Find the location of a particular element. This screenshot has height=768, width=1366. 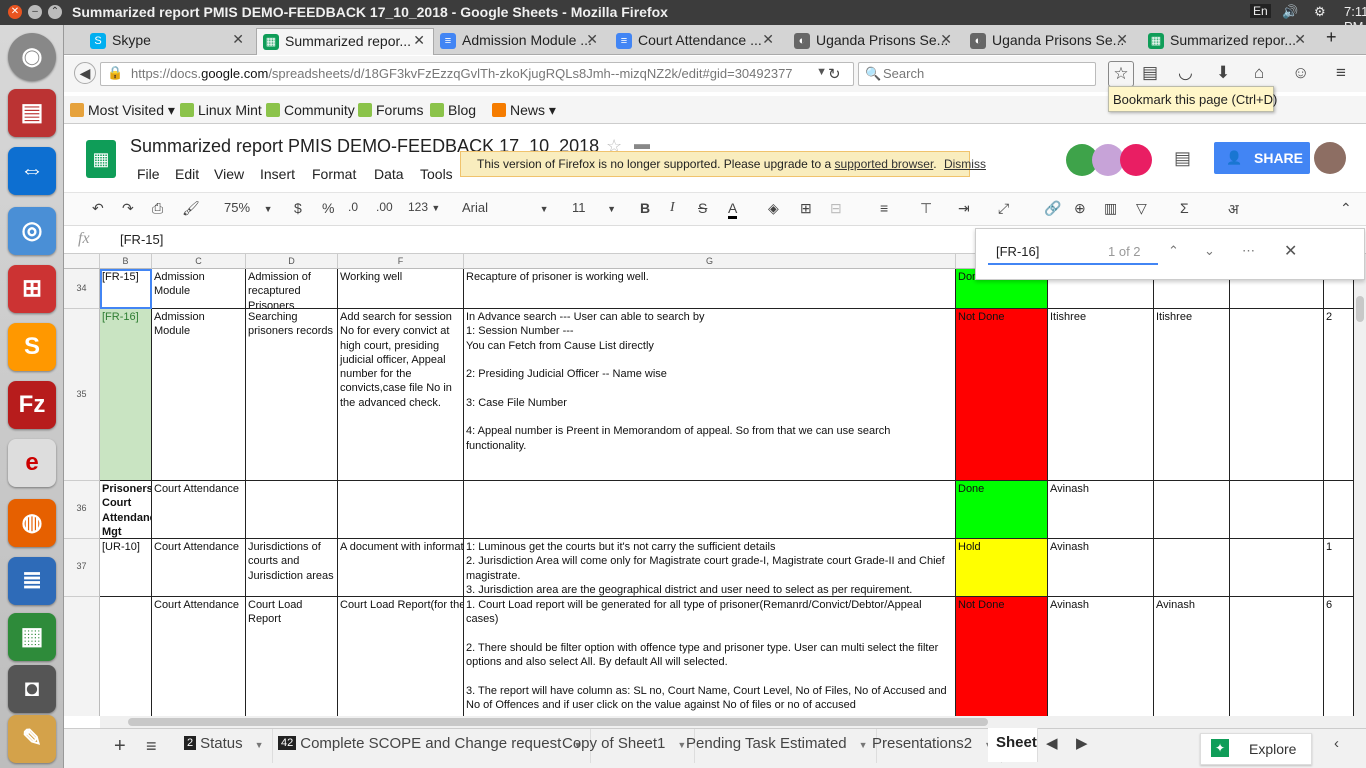

table-cell: Court Load Report(for the is located at coordinates (401, 656).